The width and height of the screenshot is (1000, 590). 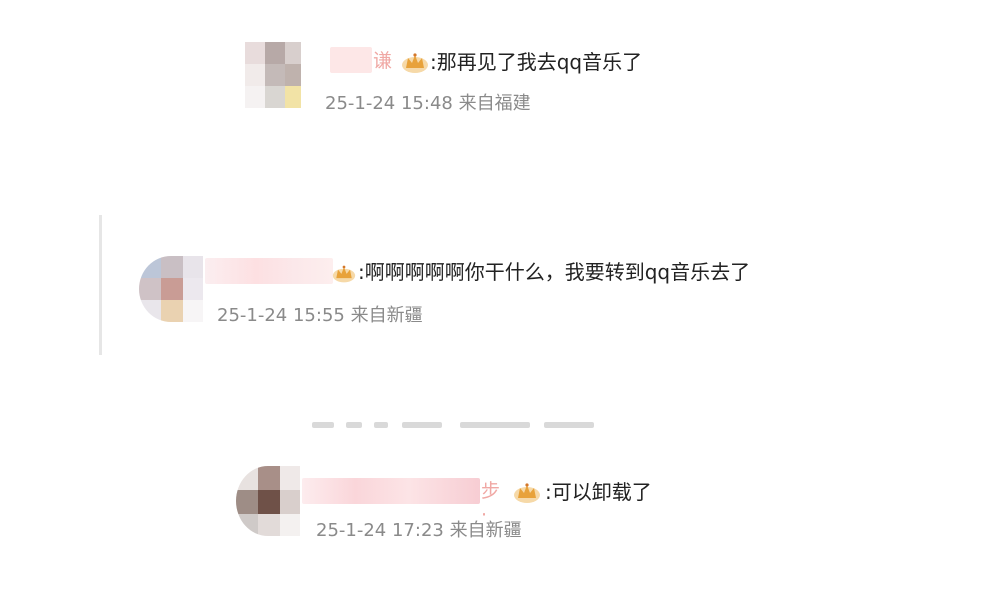 What do you see at coordinates (100, 285) in the screenshot?
I see `quote-divider` at bounding box center [100, 285].